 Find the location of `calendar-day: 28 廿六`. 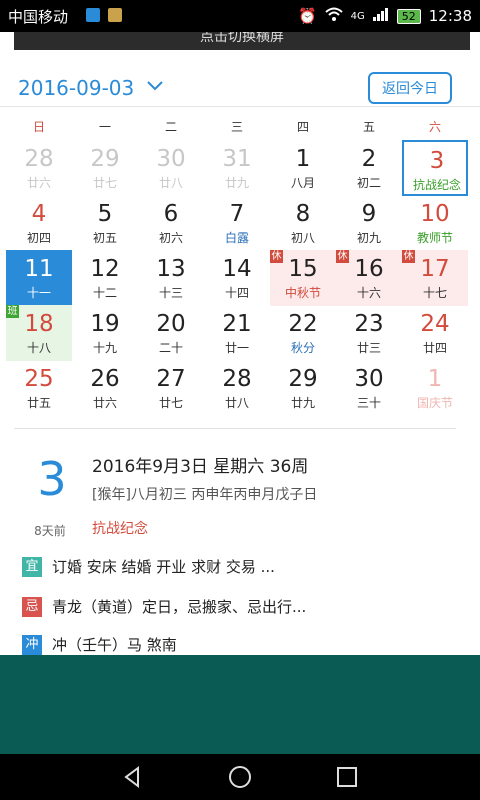

calendar-day: 28 廿六 is located at coordinates (39, 168).